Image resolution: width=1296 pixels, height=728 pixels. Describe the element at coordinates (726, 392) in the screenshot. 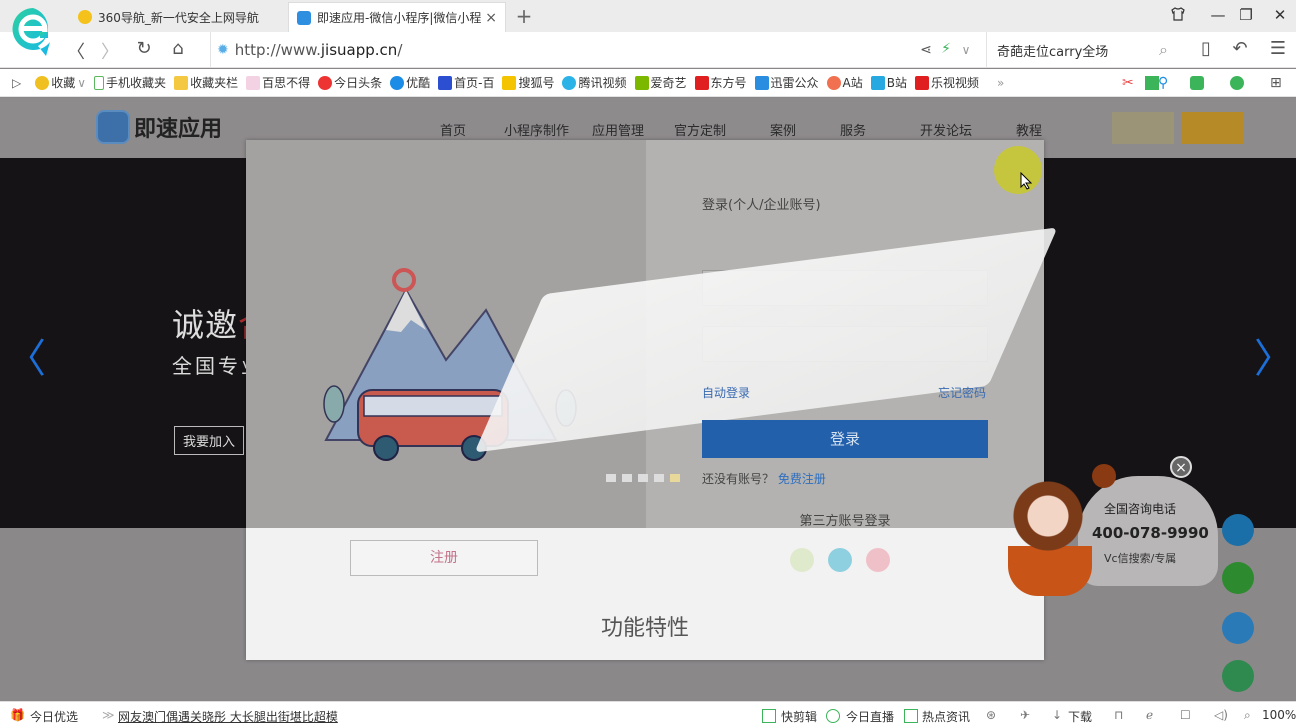

I see `auto-login-checkbox: 自动登录` at that location.